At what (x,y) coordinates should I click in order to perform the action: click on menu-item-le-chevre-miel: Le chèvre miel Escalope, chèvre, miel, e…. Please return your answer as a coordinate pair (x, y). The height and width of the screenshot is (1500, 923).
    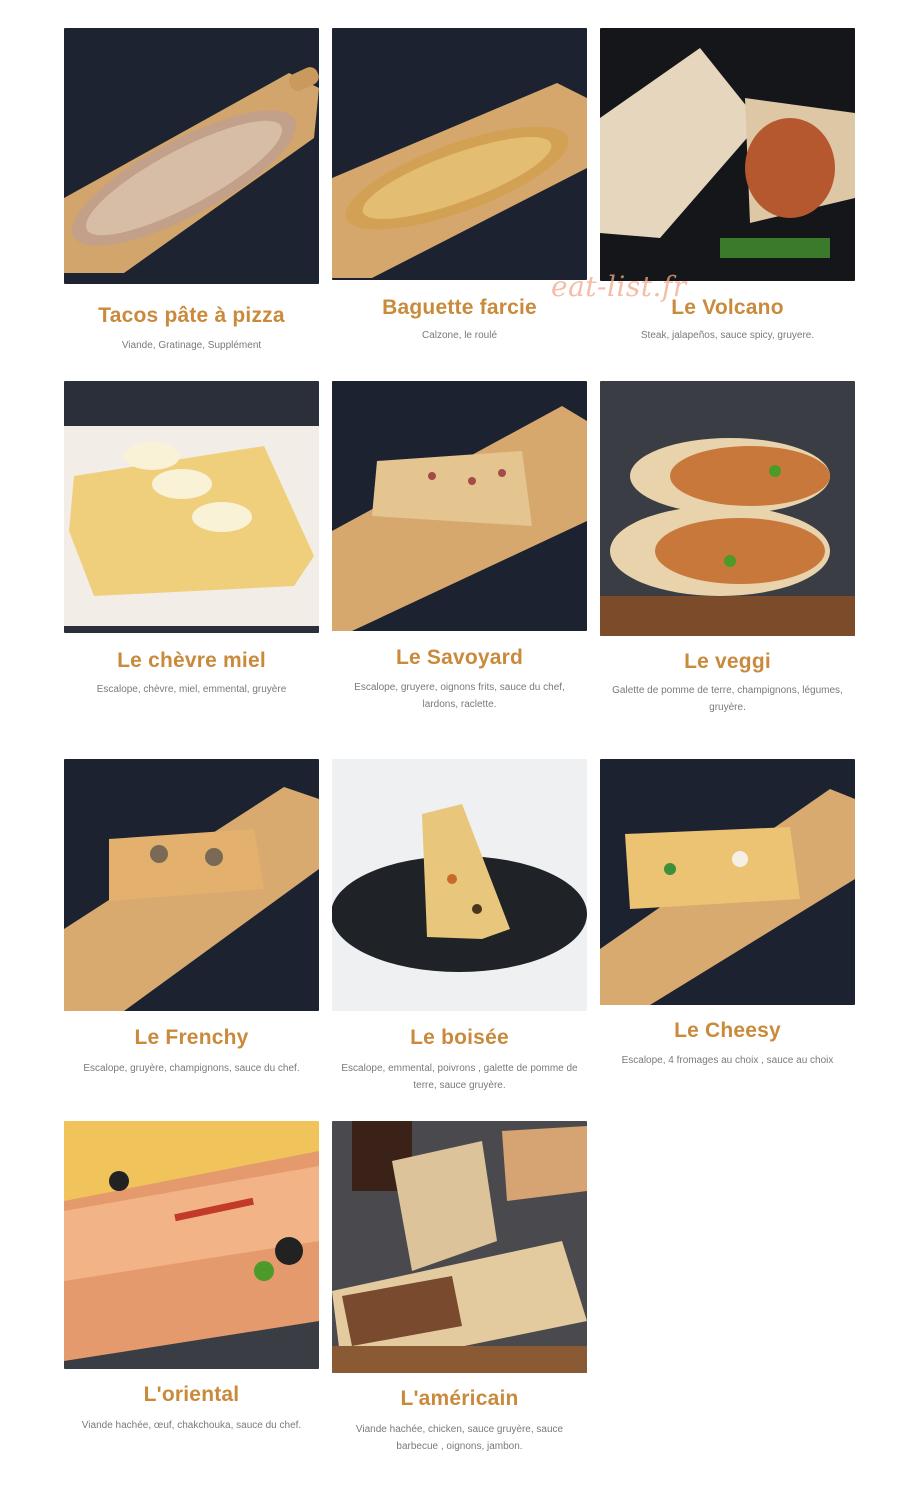
    Looking at the image, I should click on (191, 539).